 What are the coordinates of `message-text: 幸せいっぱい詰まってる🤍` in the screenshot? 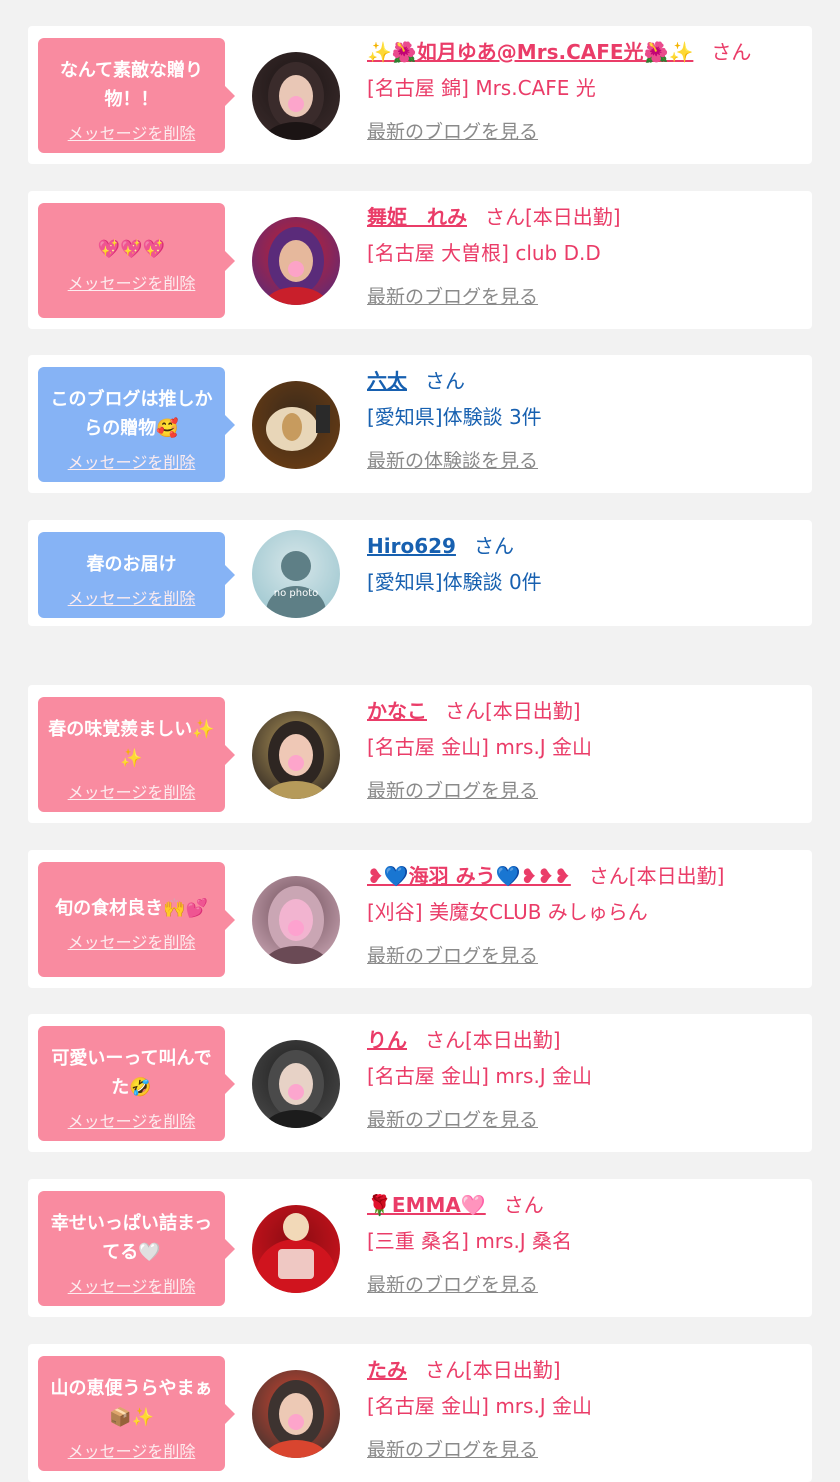 It's located at (131, 1237).